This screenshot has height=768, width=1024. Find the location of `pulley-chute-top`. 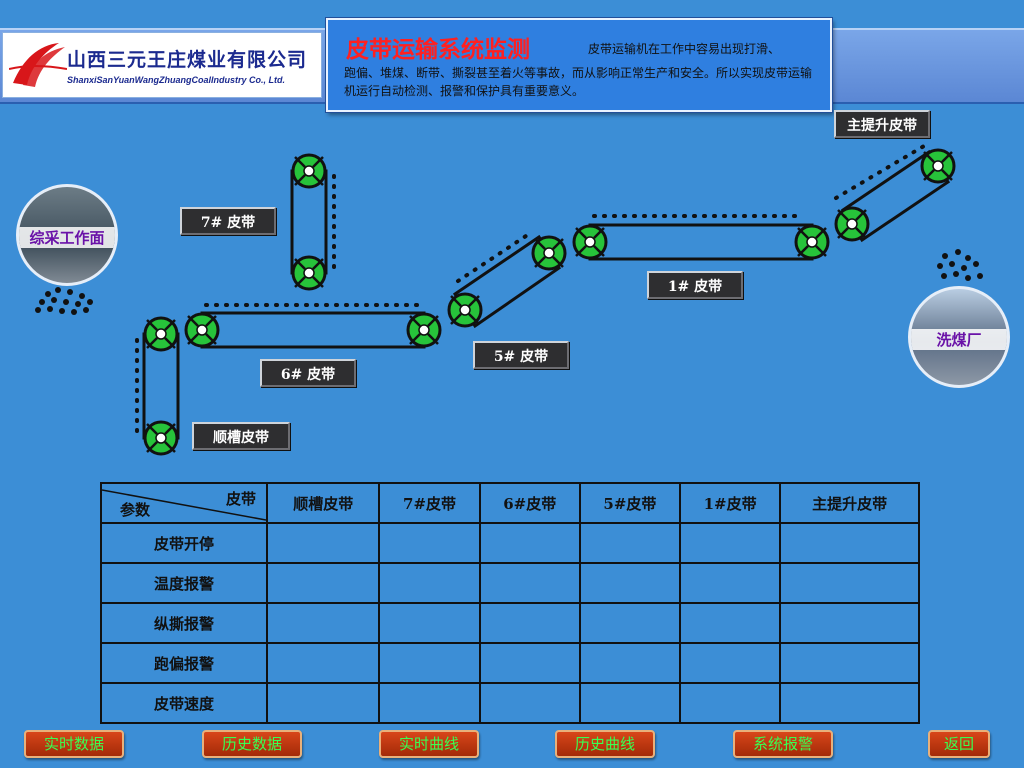

pulley-chute-top is located at coordinates (161, 334).